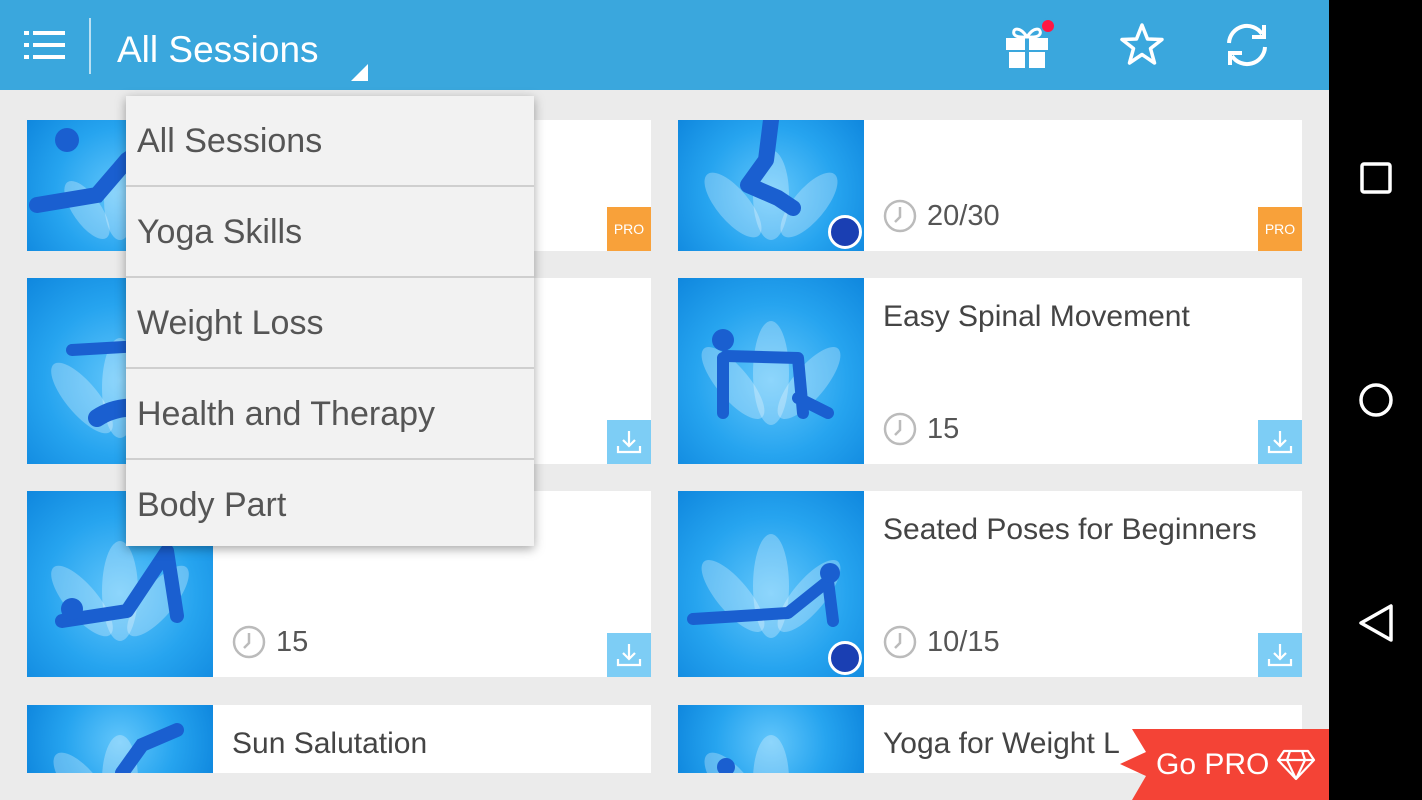 This screenshot has width=1422, height=800. What do you see at coordinates (286, 414) in the screenshot?
I see `dropdown-item-label: Health and Therapy` at bounding box center [286, 414].